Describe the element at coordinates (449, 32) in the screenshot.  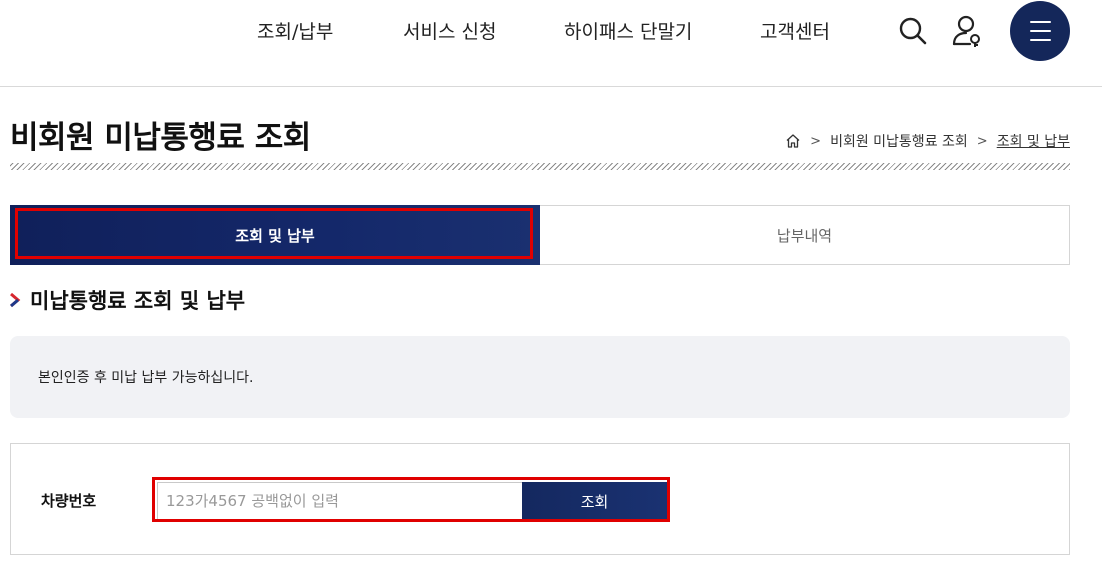
I see `nav-item-service-application: 서비스 신청` at that location.